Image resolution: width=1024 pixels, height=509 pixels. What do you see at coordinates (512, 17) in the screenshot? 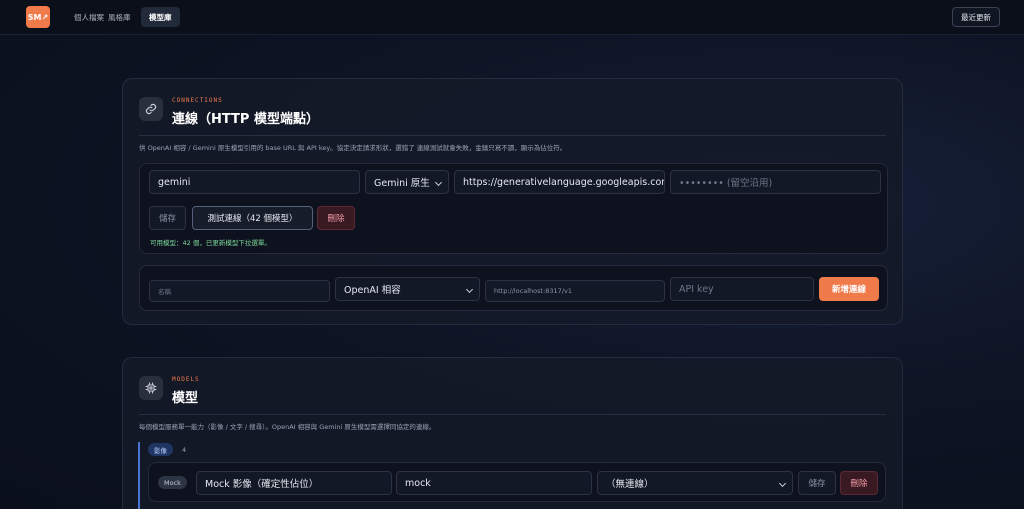
I see `top-navigation-bar: SM↗ 個人檔案 風格庫 模型庫 最近更新` at bounding box center [512, 17].